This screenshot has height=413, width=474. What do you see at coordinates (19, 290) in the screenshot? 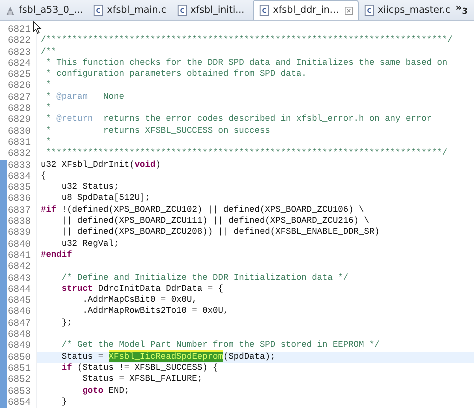
I see `line-number: 6844` at bounding box center [19, 290].